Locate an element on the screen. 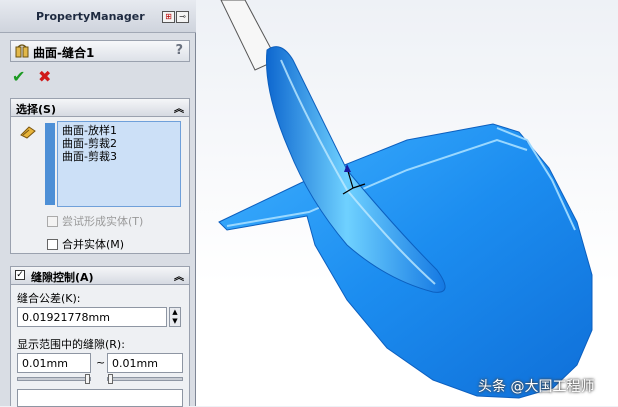  tolerance-label: 缝合公差(K): is located at coordinates (49, 298).